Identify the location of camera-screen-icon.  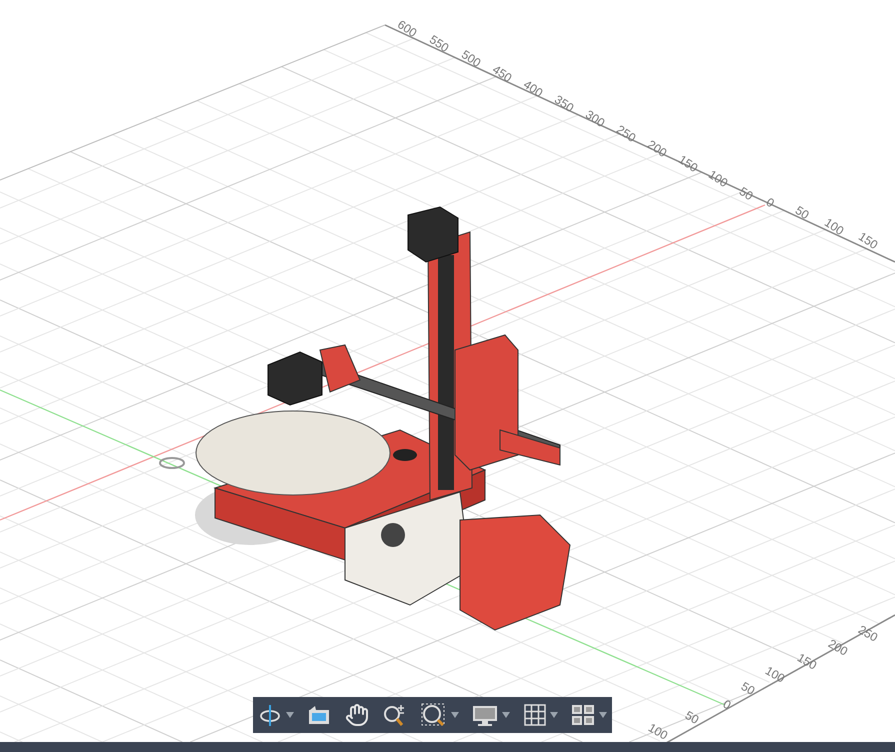
(319, 715).